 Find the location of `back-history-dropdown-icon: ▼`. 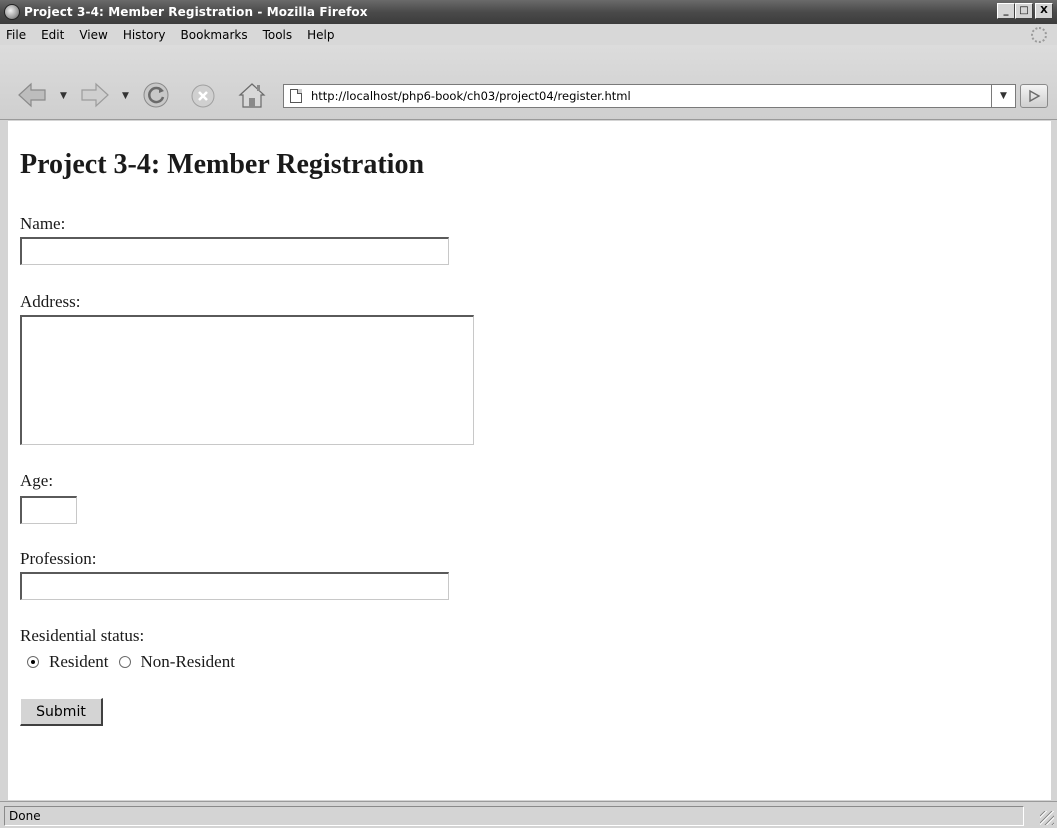

back-history-dropdown-icon: ▼ is located at coordinates (63, 96).